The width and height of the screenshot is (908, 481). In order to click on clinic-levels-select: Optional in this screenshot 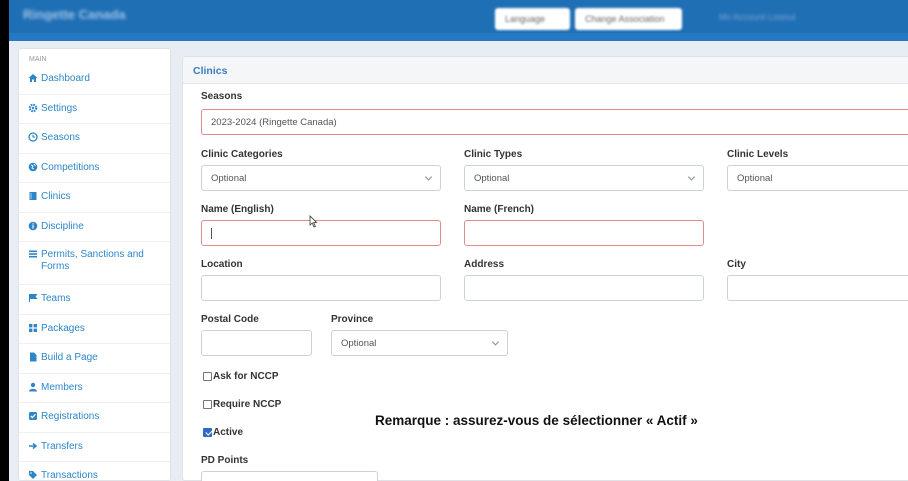, I will do `click(817, 178)`.